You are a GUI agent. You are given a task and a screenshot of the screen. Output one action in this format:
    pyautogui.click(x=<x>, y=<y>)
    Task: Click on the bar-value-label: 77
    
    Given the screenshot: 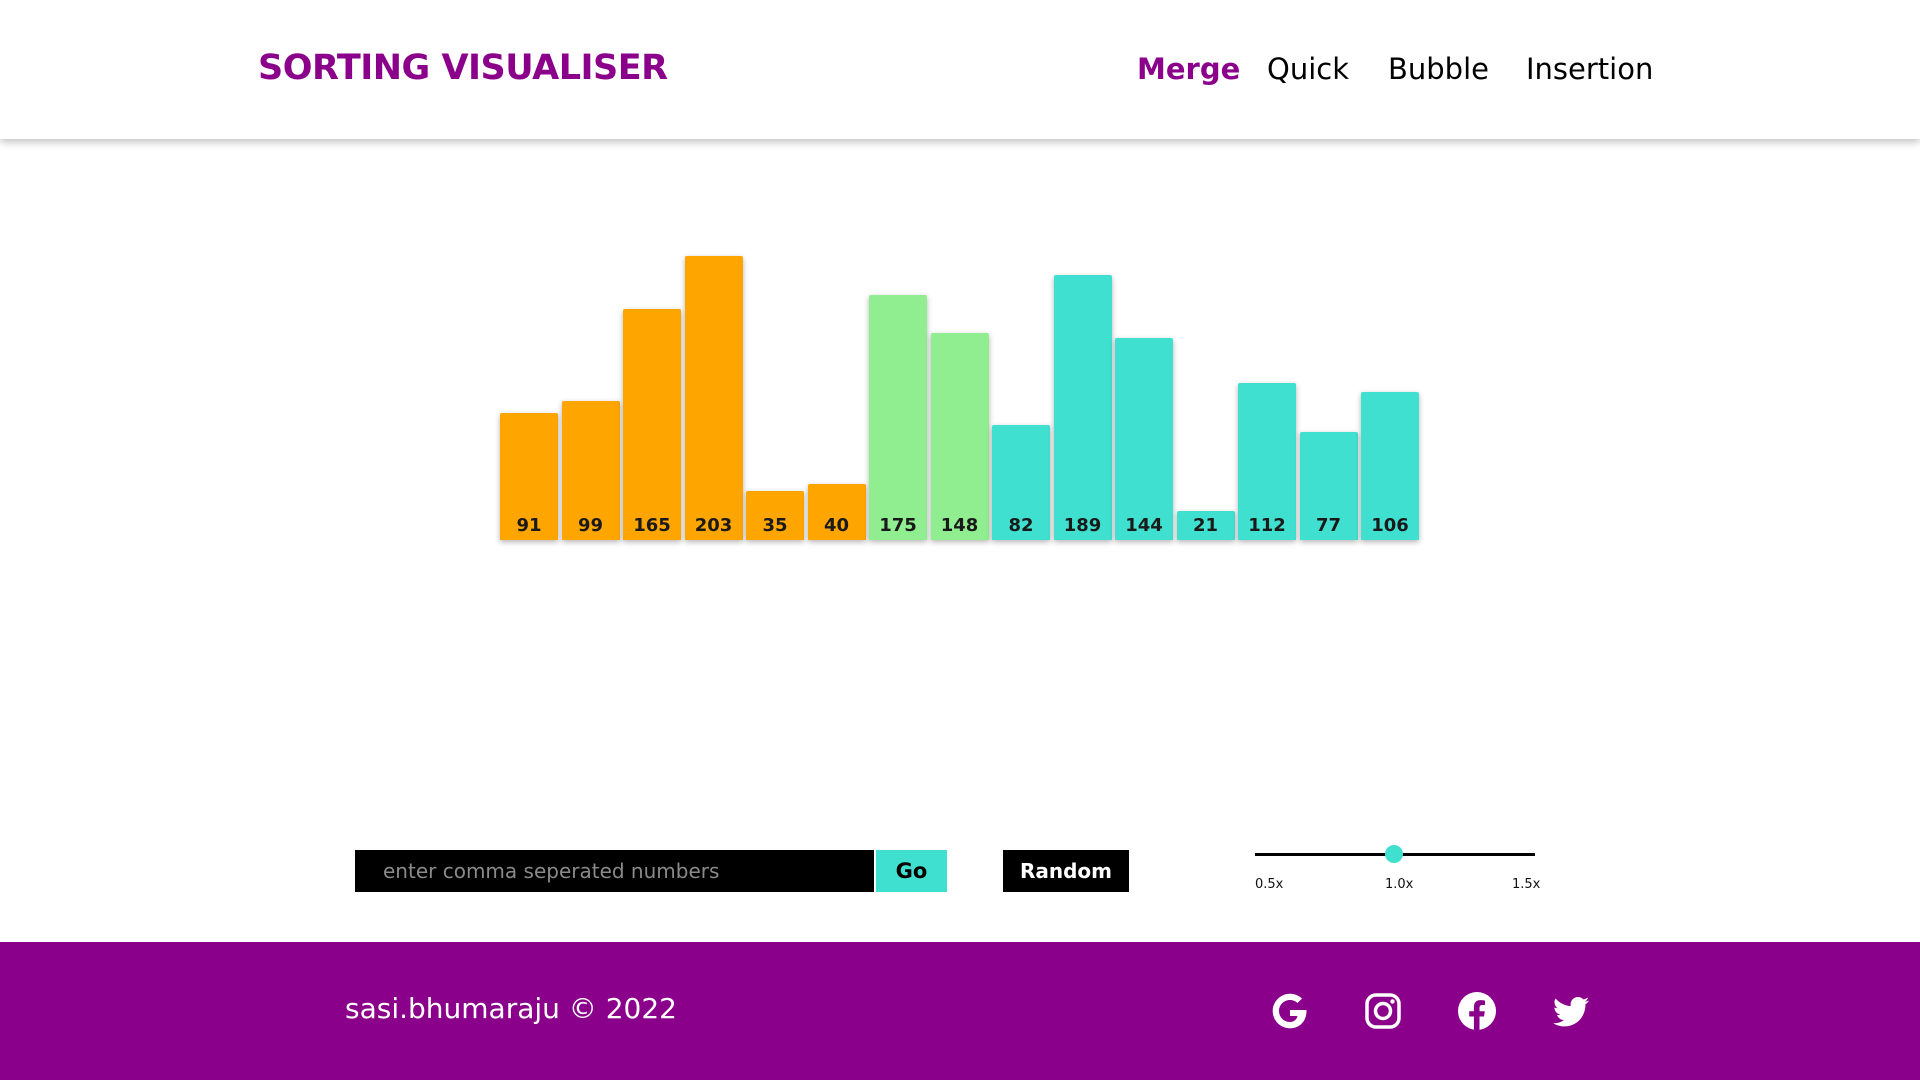 What is the action you would take?
    pyautogui.click(x=1328, y=525)
    